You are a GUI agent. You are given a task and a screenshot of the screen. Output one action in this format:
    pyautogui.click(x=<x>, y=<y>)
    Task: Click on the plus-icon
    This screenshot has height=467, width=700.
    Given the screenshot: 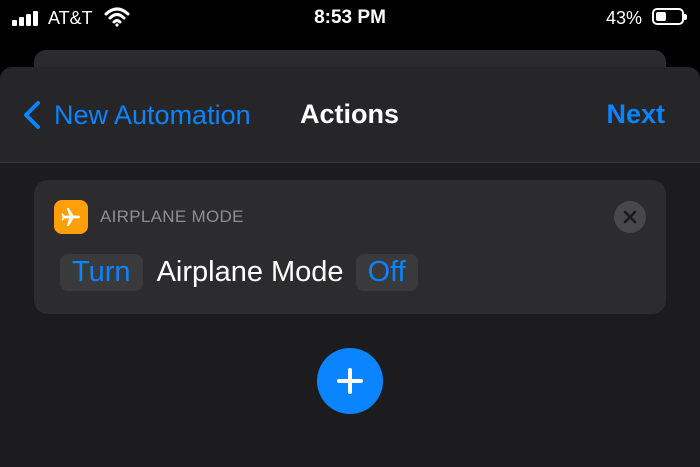 What is the action you would take?
    pyautogui.click(x=350, y=381)
    